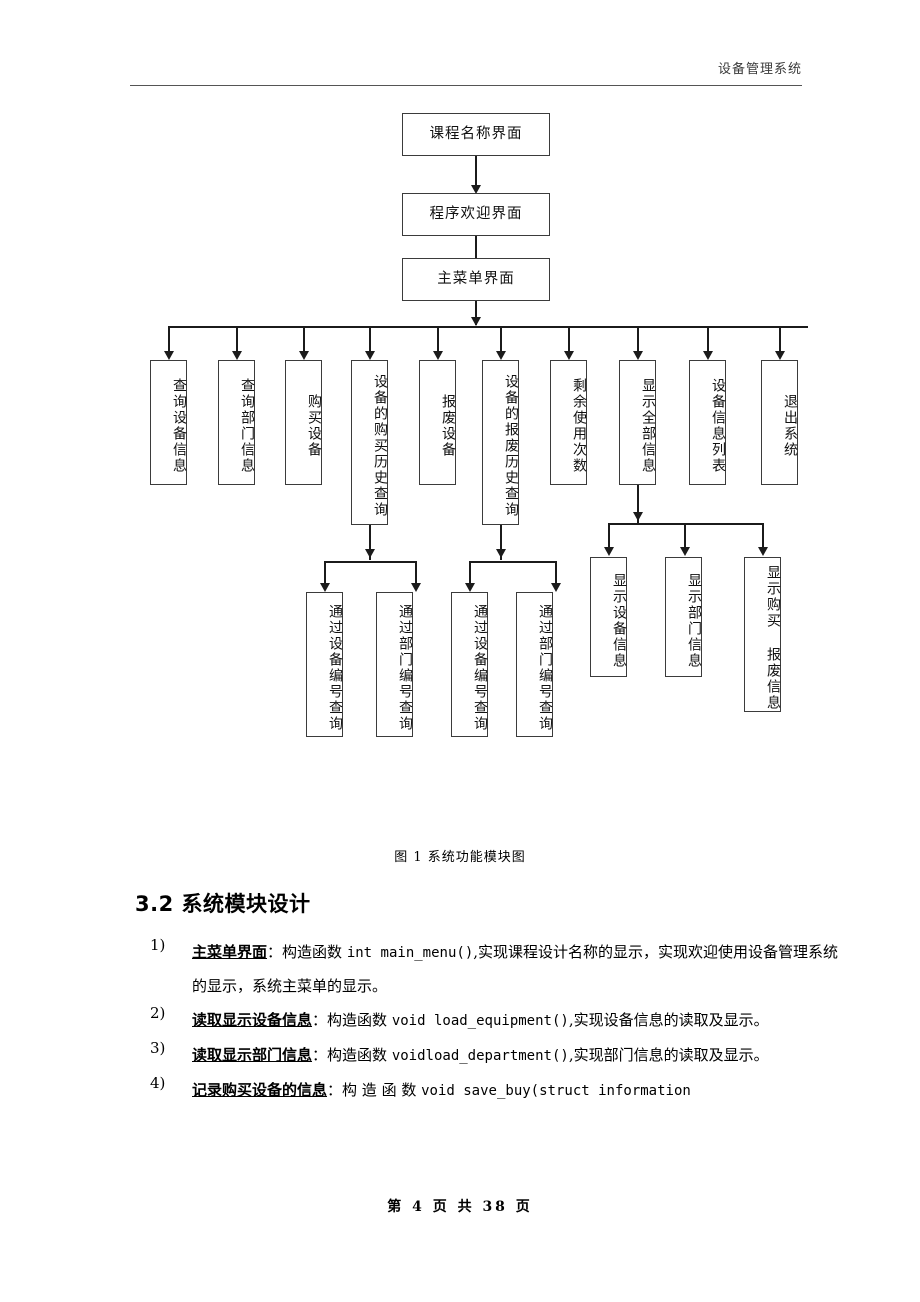 Image resolution: width=920 pixels, height=1302 pixels. I want to click on flow-node-query-equipment-info: 查询设备信息, so click(168, 422).